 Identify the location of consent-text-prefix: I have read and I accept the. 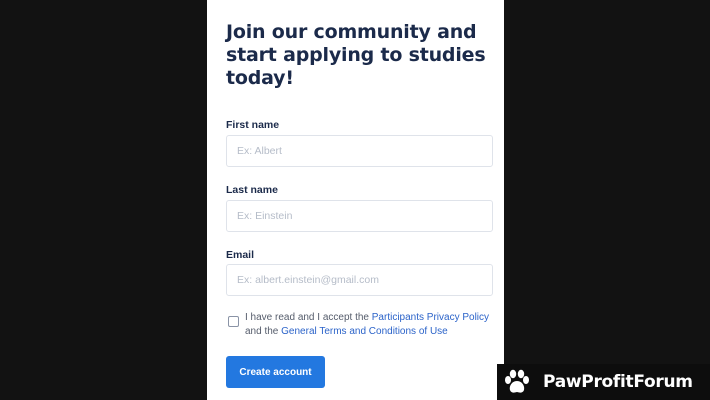
(308, 317).